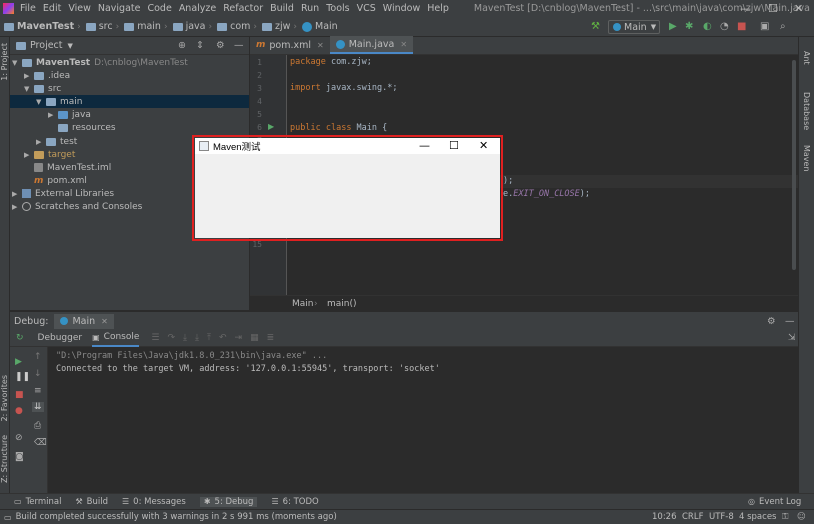 This screenshot has height=524, width=814. Describe the element at coordinates (87, 127) in the screenshot. I see `tree-item-resources: resources` at that location.